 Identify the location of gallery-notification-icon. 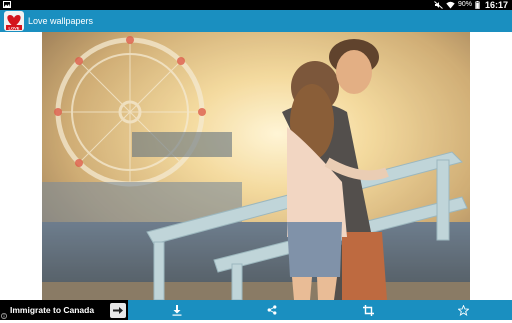
(7, 4).